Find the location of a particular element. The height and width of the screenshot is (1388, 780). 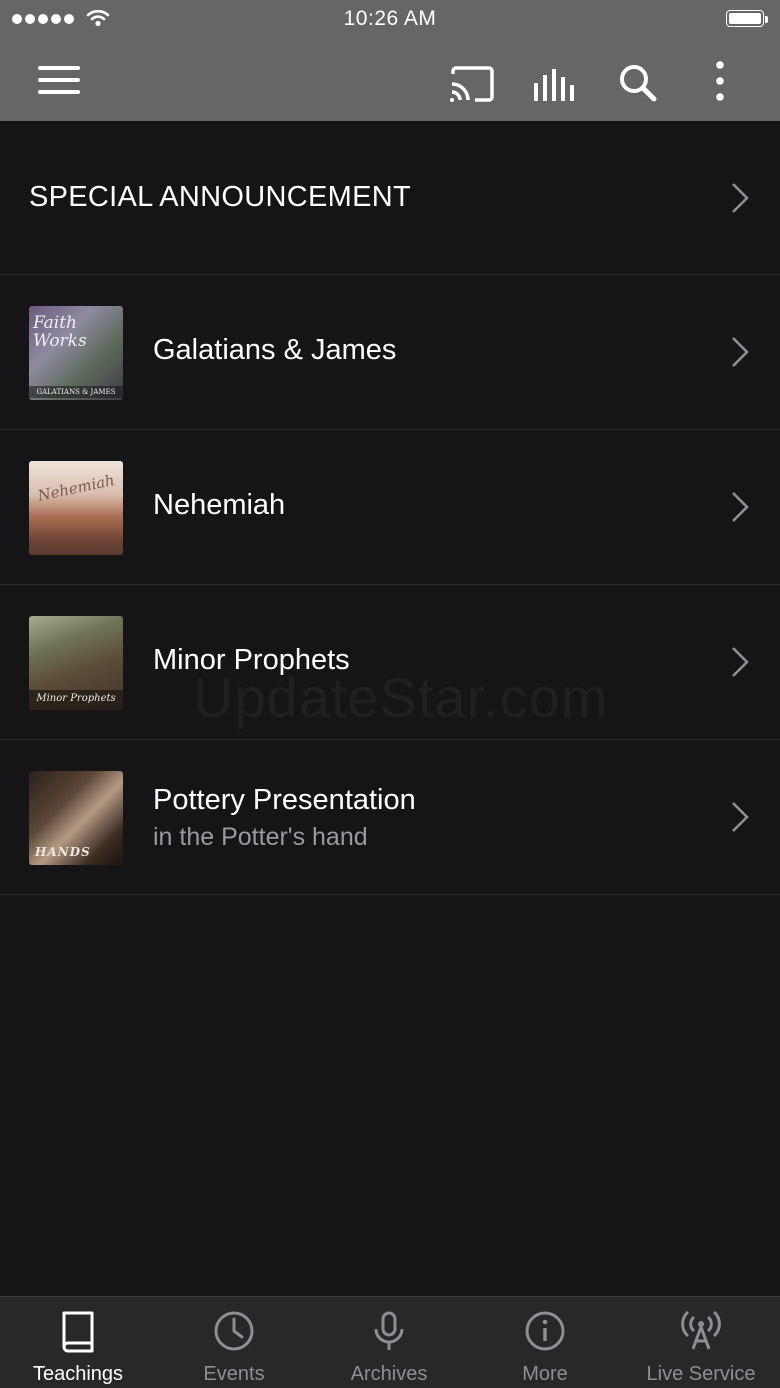

series-thumbnail: HANDS is located at coordinates (76, 818).